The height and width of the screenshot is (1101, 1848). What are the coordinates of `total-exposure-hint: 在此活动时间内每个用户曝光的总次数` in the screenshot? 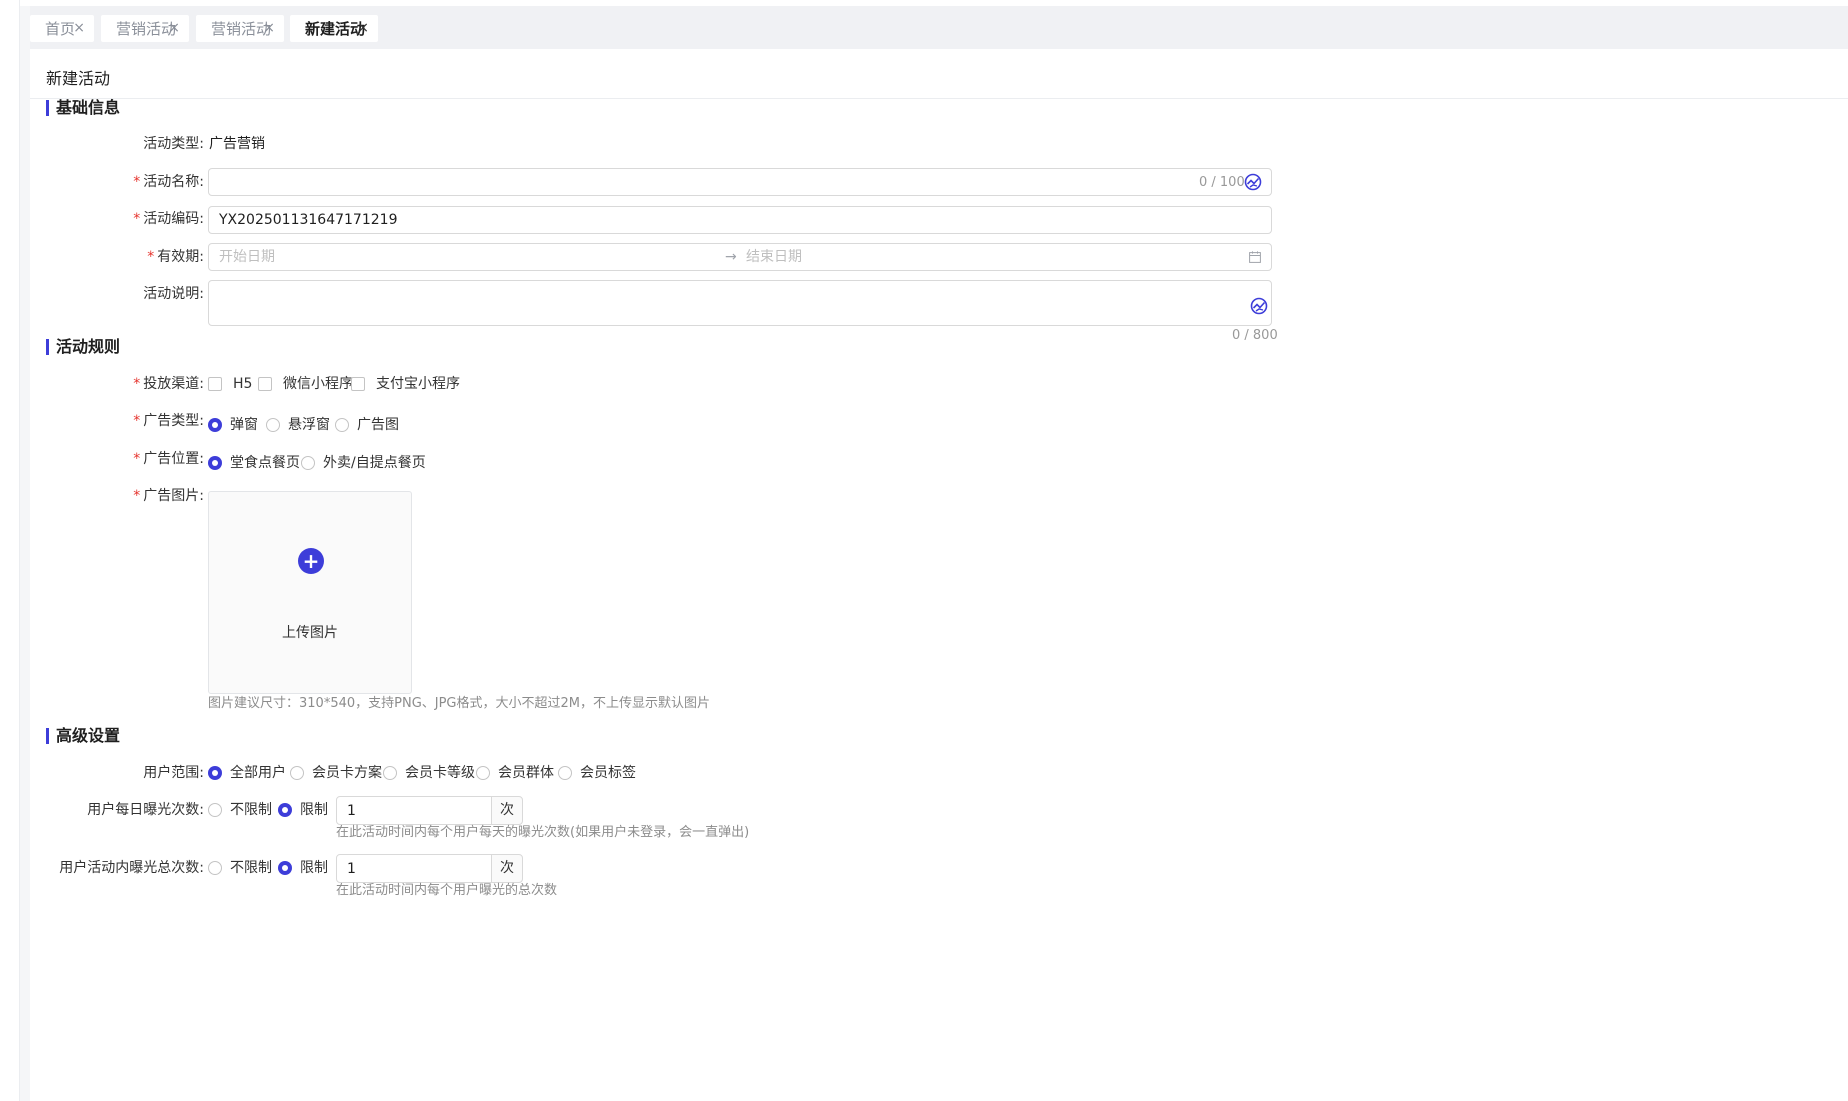 It's located at (447, 890).